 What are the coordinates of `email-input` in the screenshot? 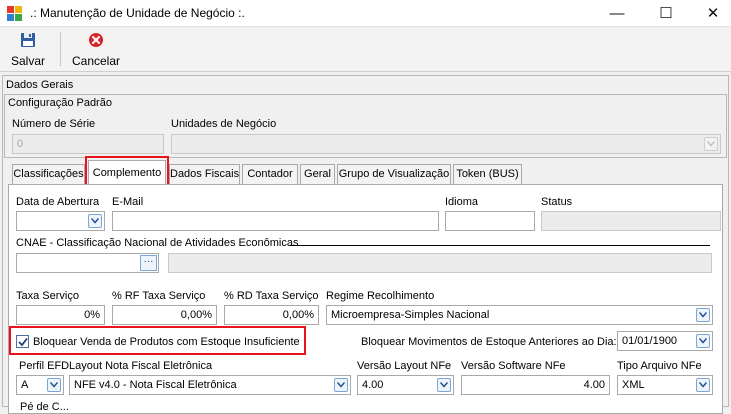 It's located at (275, 221).